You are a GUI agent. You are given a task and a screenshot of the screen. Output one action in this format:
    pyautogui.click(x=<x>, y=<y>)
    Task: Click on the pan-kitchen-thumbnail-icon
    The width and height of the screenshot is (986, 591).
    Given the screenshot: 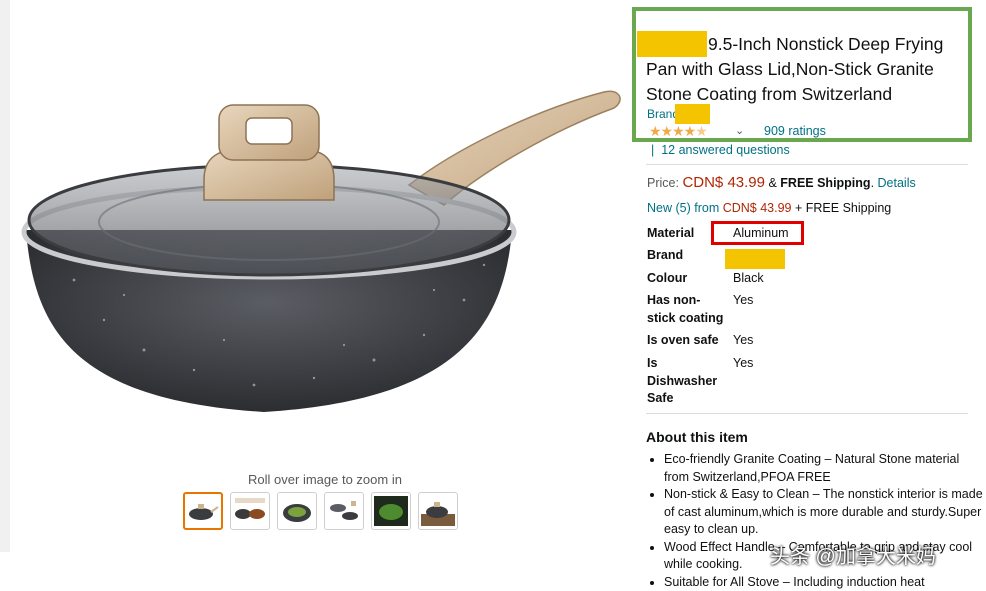 What is the action you would take?
    pyautogui.click(x=438, y=511)
    